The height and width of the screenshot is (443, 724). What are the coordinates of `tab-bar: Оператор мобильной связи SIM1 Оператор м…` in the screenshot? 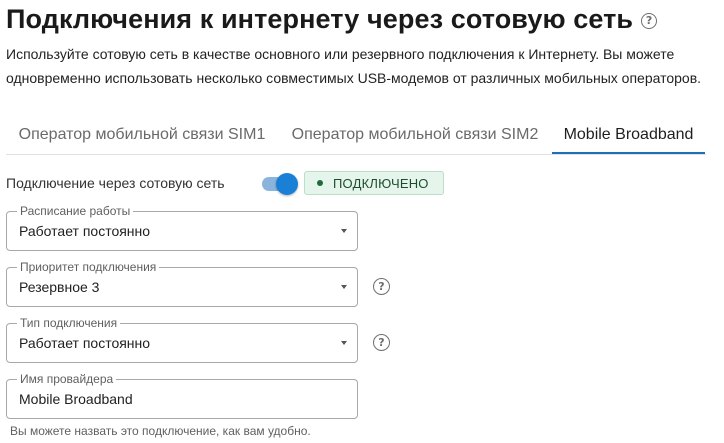 It's located at (356, 135).